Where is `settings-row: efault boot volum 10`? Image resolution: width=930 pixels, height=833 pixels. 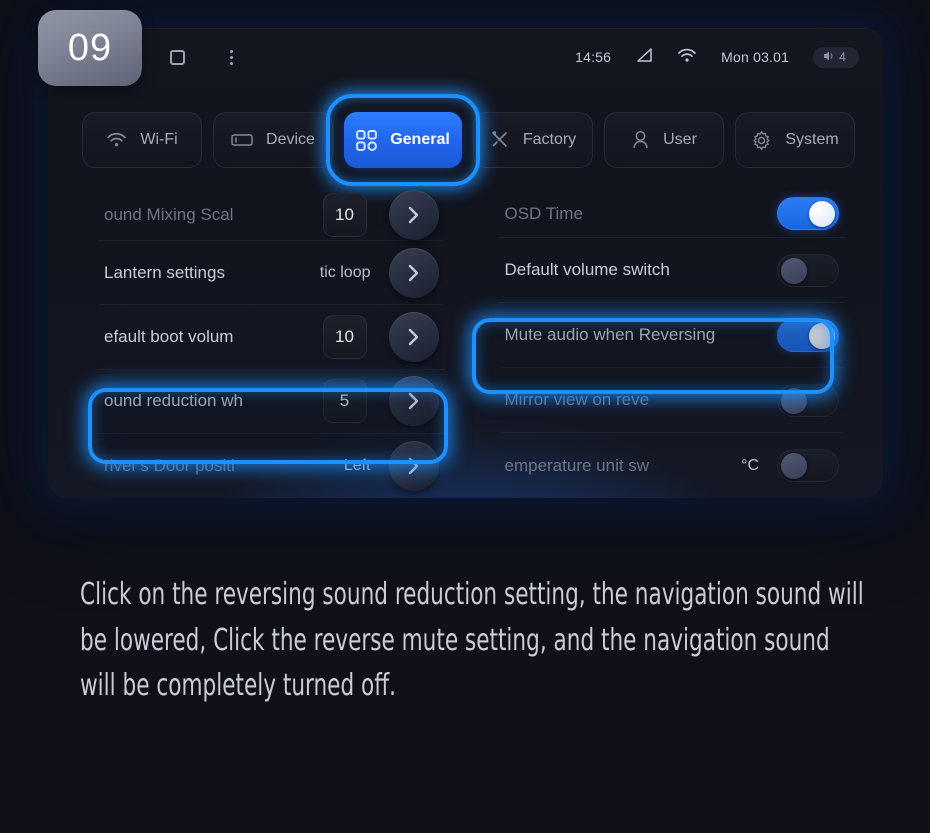 settings-row: efault boot volum 10 is located at coordinates (271, 337).